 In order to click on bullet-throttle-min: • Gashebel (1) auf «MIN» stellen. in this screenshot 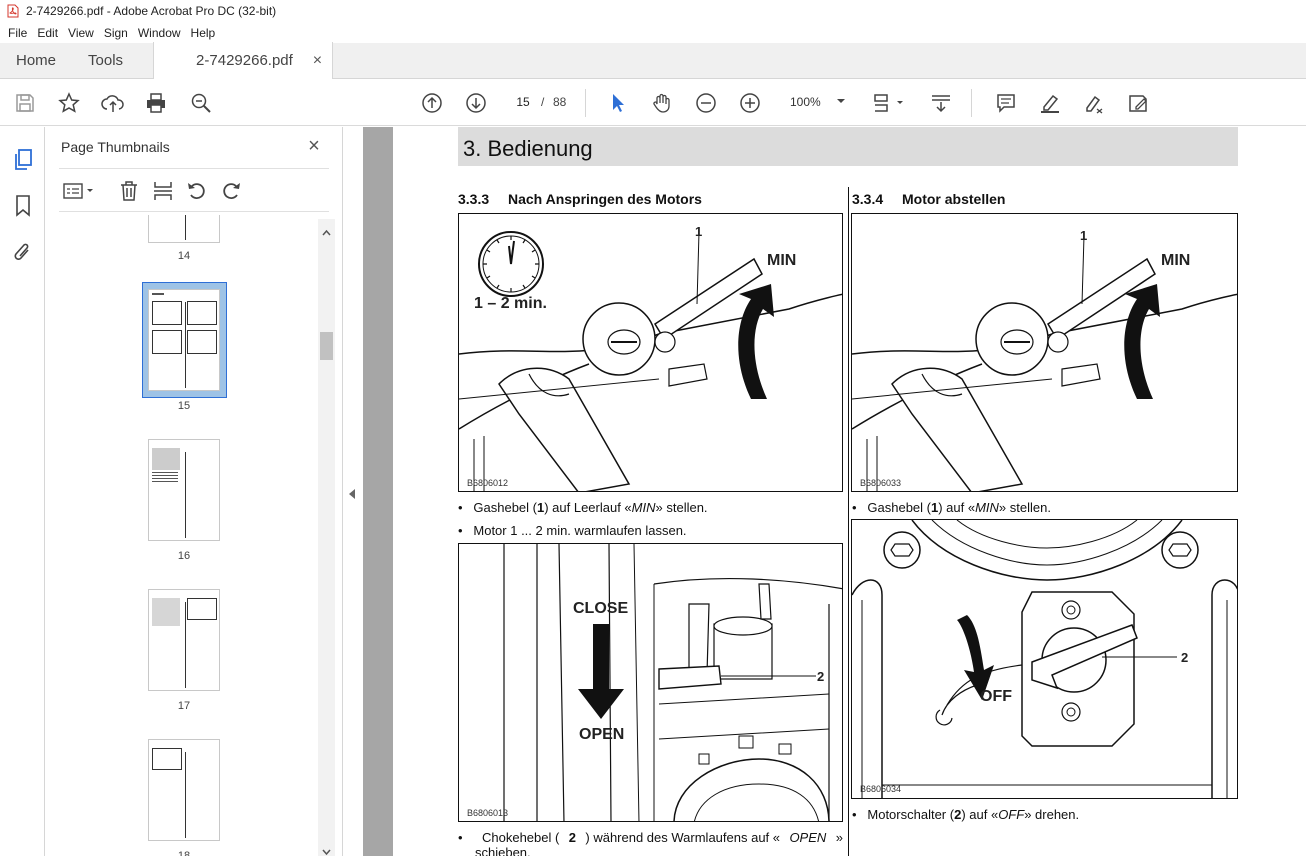, I will do `click(951, 507)`.